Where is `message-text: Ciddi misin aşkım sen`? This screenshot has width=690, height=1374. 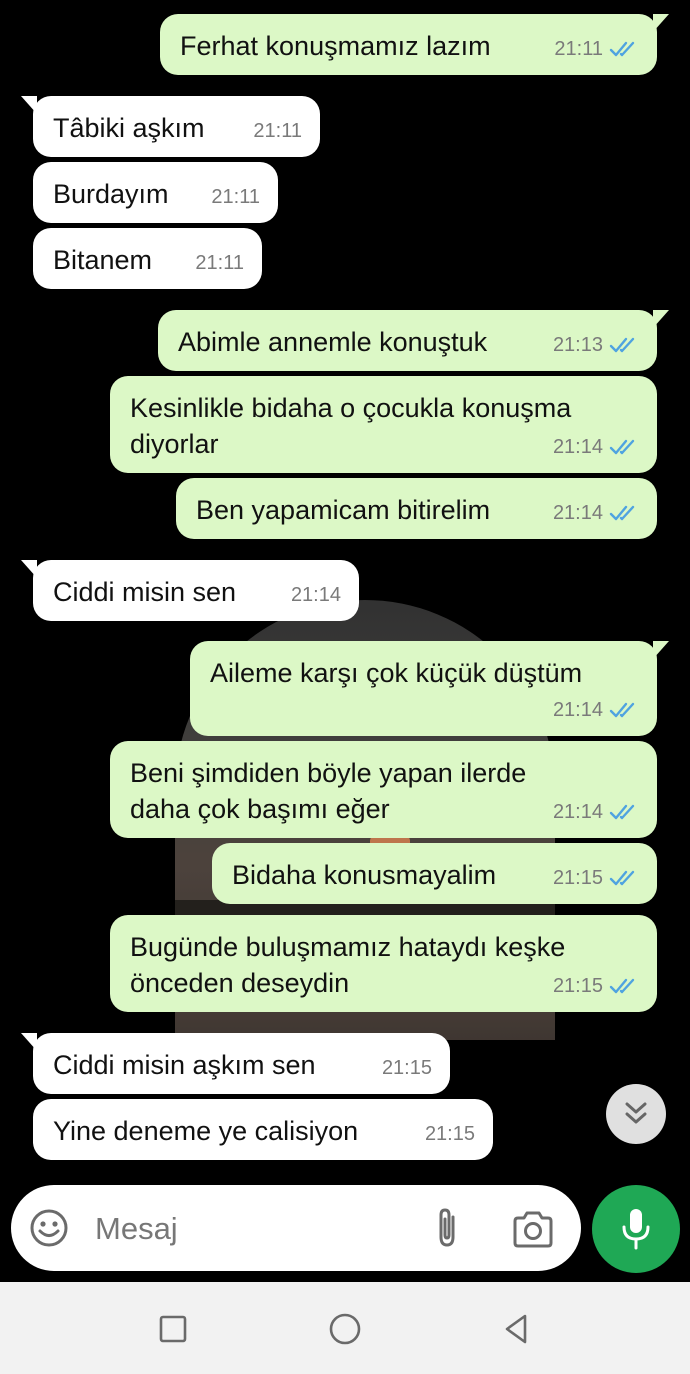 message-text: Ciddi misin aşkım sen is located at coordinates (184, 1065).